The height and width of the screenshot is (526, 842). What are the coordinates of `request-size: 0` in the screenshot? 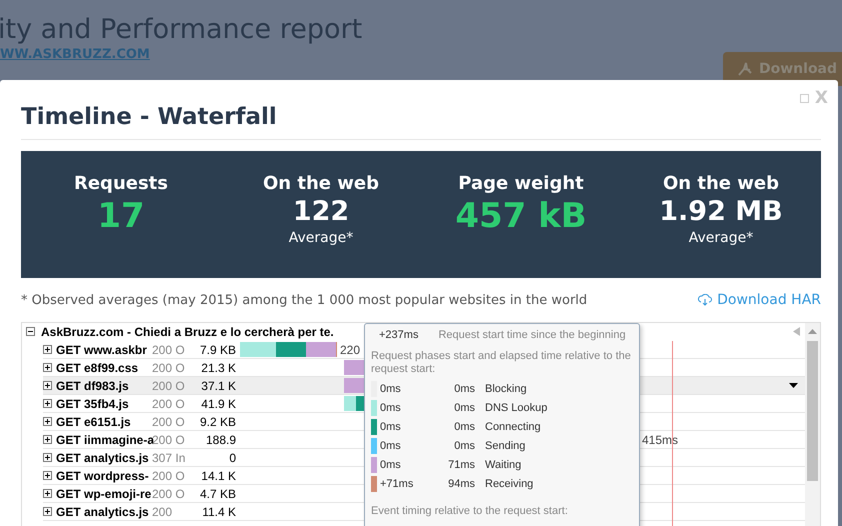 It's located at (232, 457).